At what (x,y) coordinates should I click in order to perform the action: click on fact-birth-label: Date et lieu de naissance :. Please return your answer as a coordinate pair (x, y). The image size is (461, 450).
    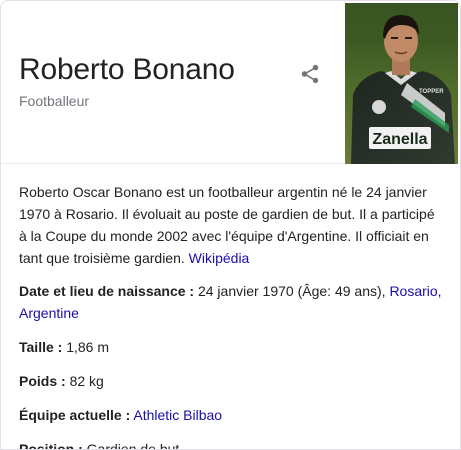
    Looking at the image, I should click on (107, 291).